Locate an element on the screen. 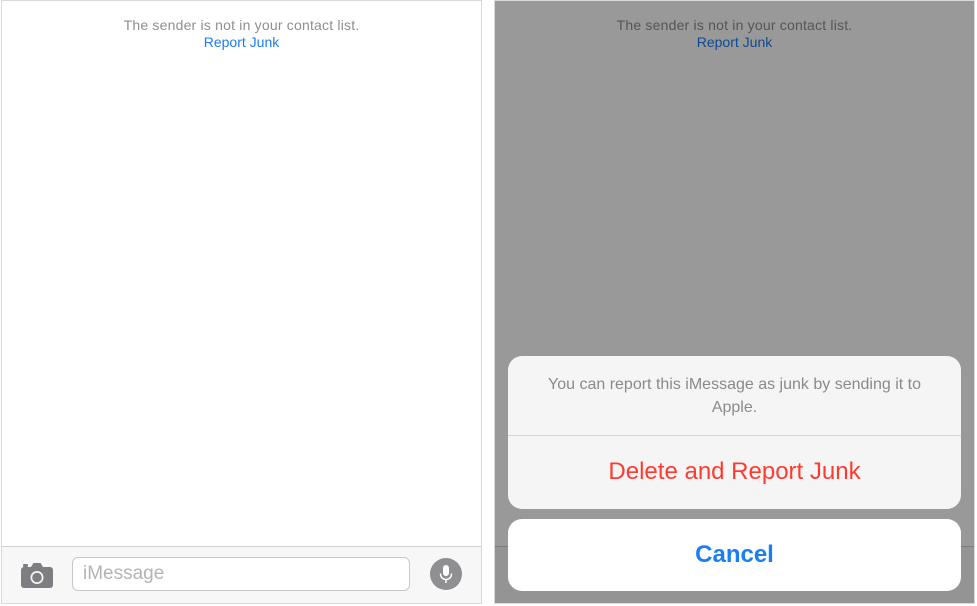 This screenshot has height=606, width=977. microphone-icon is located at coordinates (446, 574).